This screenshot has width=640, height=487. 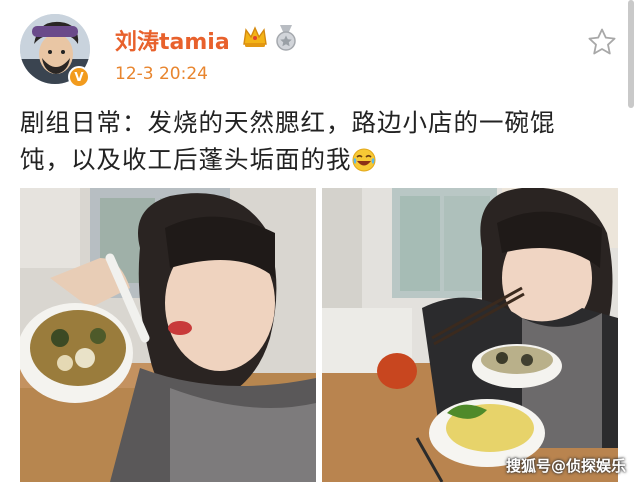 What do you see at coordinates (602, 42) in the screenshot?
I see `star-icon` at bounding box center [602, 42].